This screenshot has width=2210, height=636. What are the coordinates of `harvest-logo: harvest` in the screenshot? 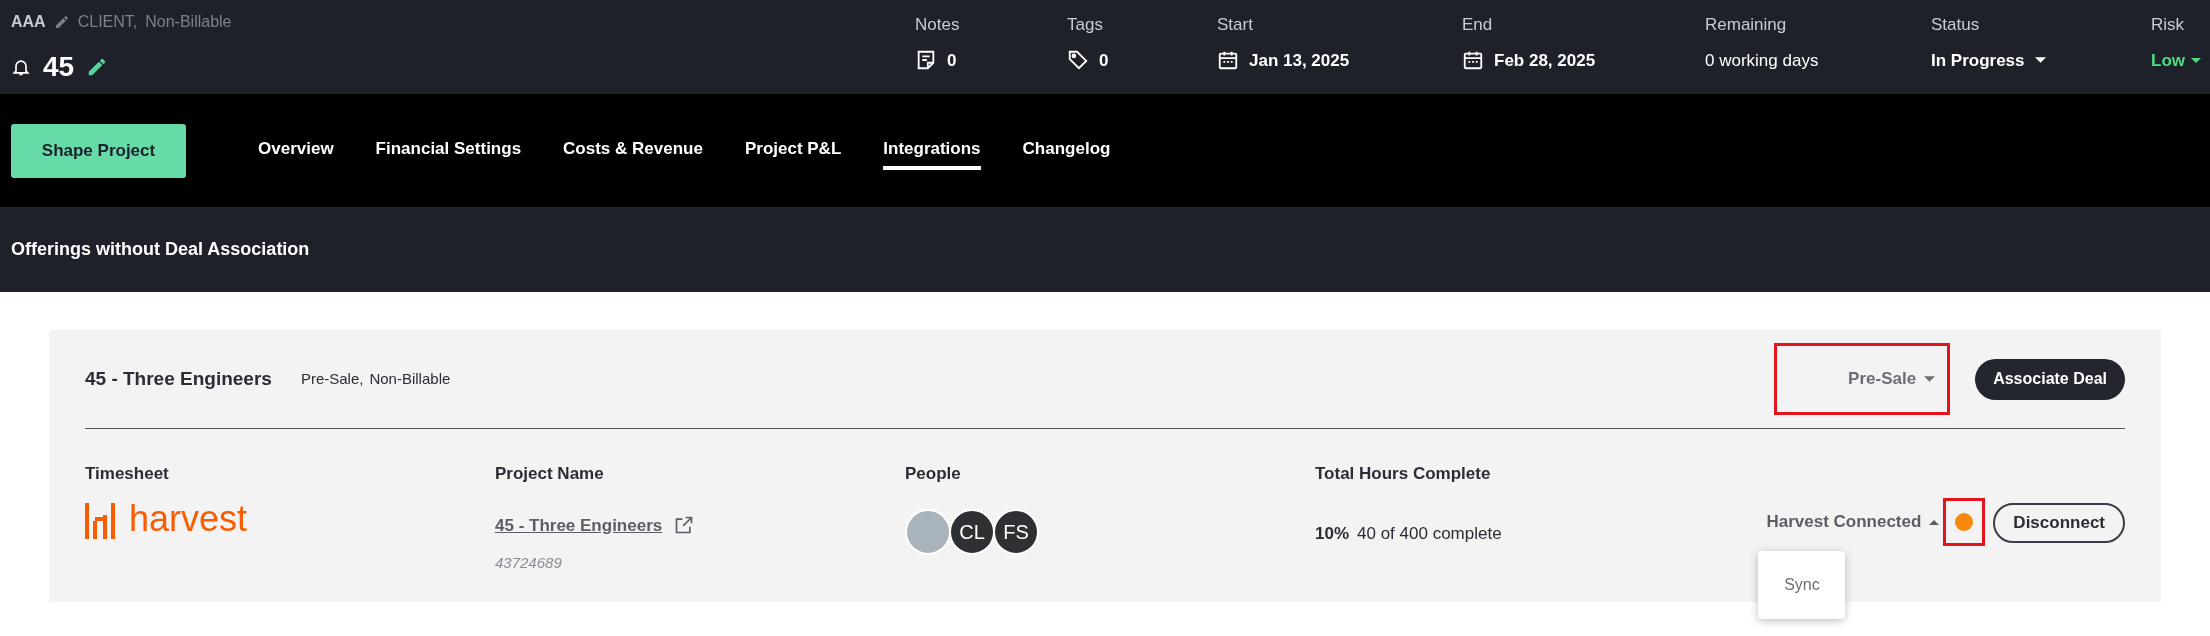 It's located at (290, 520).